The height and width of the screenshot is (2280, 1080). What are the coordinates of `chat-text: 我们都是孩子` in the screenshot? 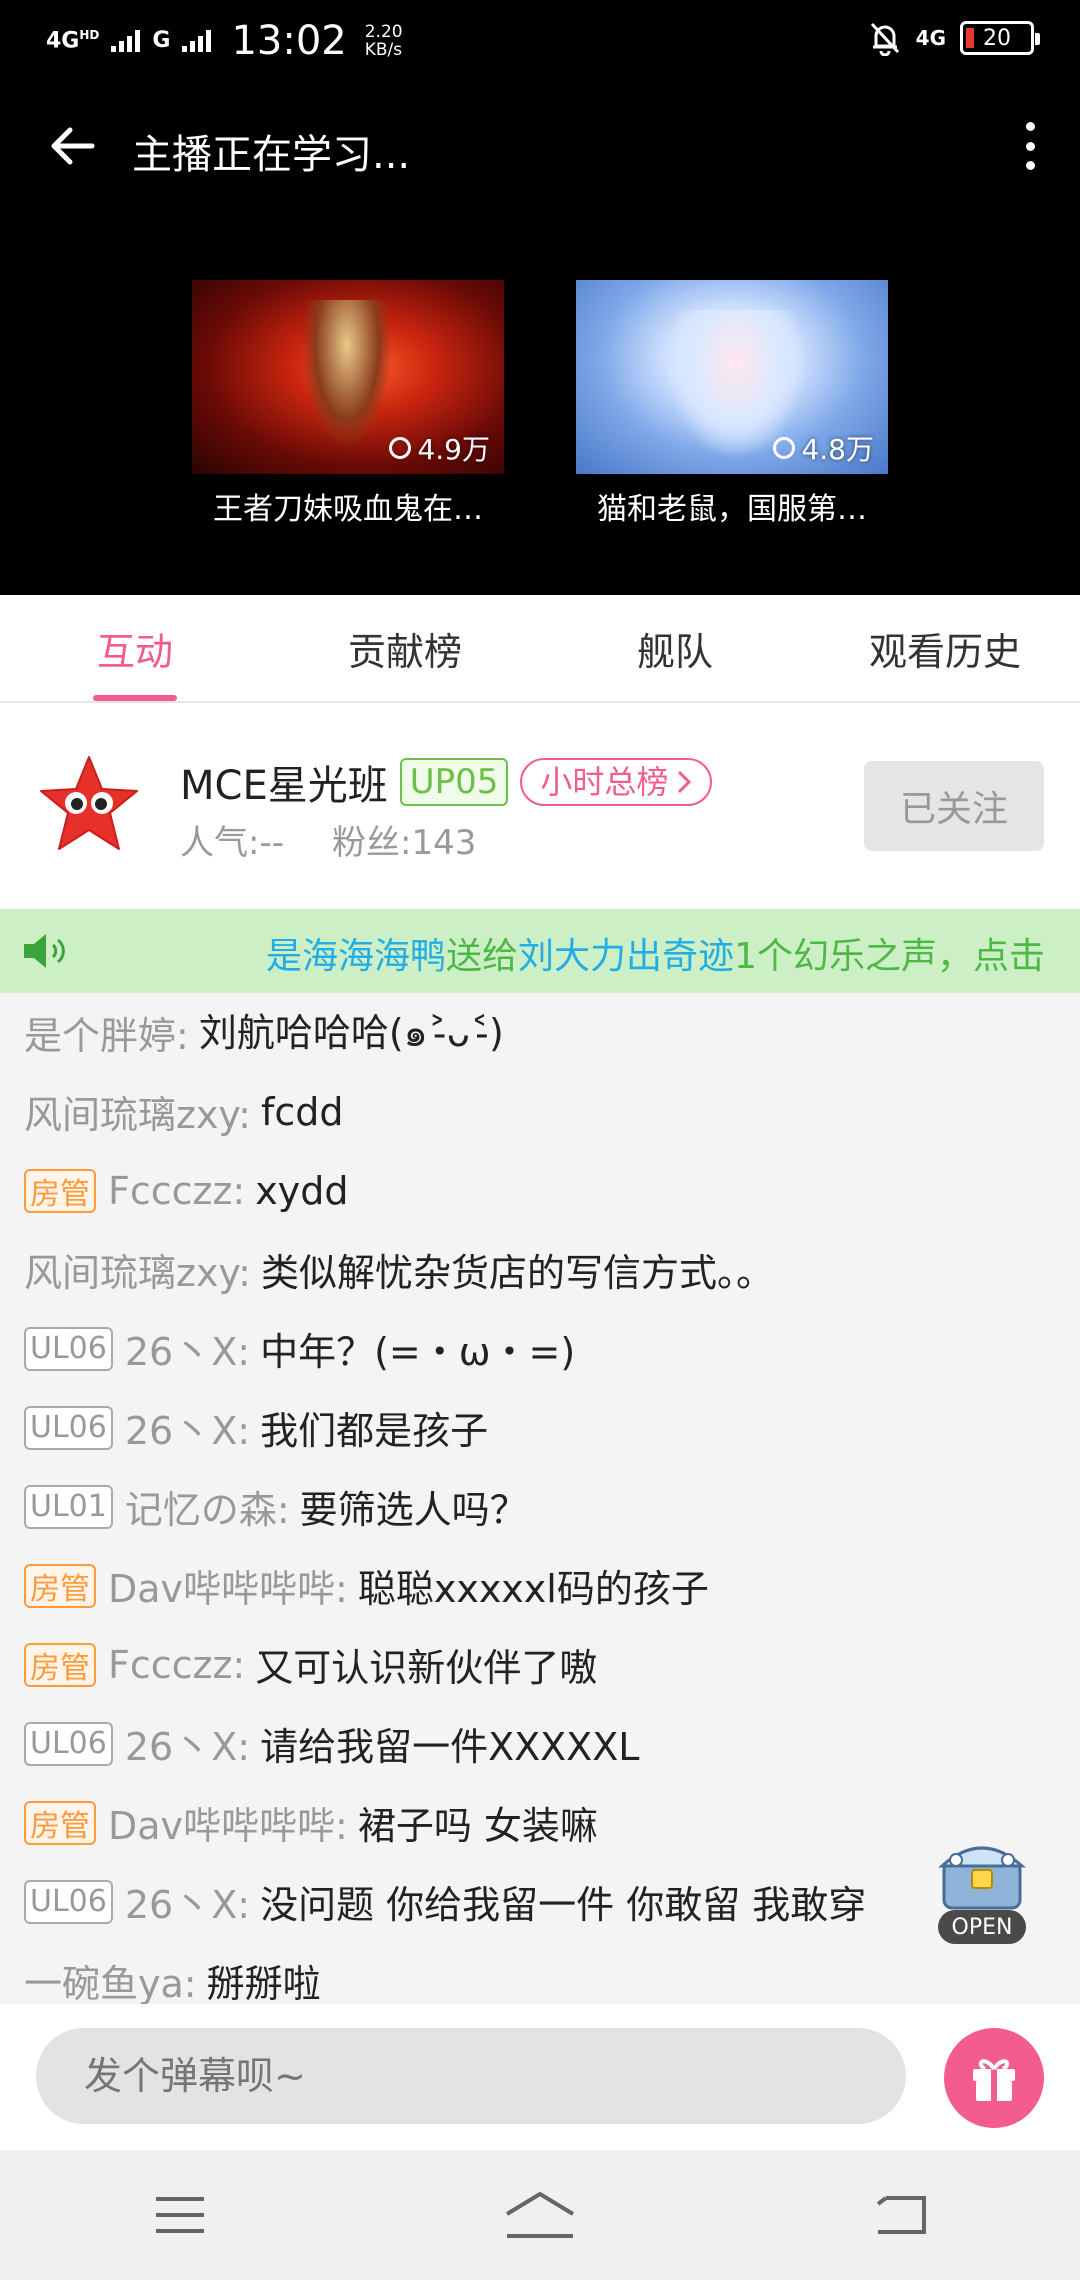 It's located at (374, 1431).